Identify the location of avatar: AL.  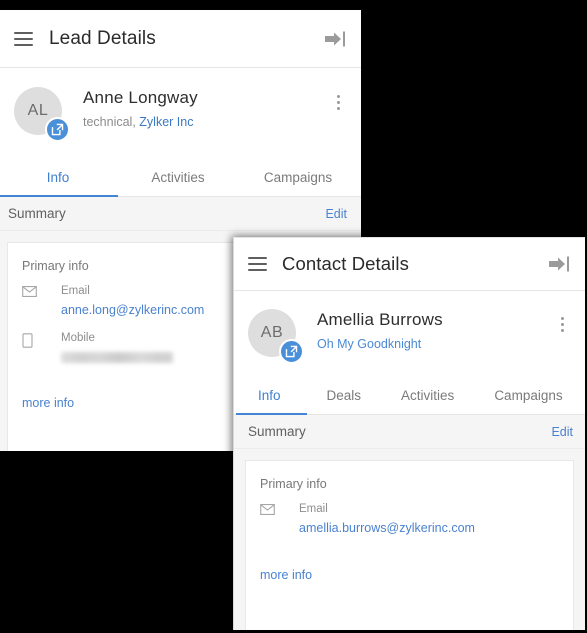
(42, 114).